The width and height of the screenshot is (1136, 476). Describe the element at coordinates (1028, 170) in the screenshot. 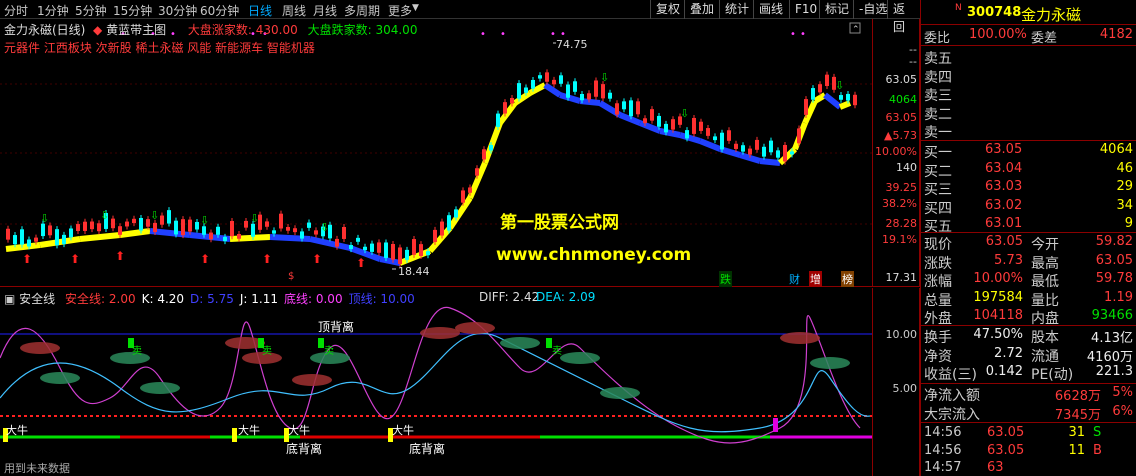

I see `buy-row-1: 买二 63.04 46` at that location.